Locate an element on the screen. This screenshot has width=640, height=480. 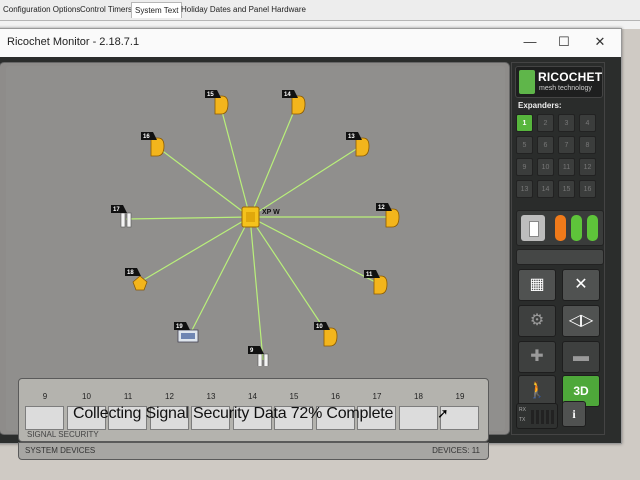
device-node-10: 10 is located at coordinates (326, 334).